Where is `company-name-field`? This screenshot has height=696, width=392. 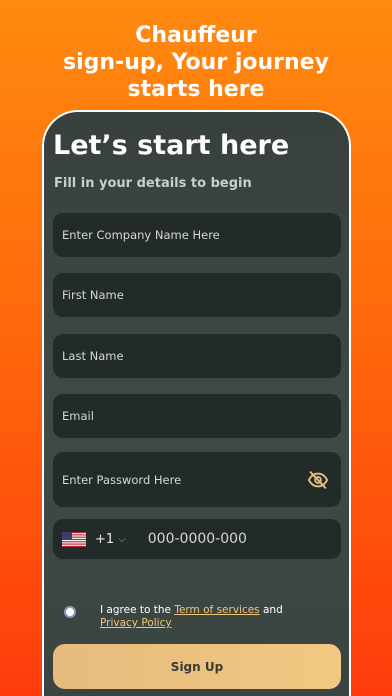
company-name-field is located at coordinates (197, 235).